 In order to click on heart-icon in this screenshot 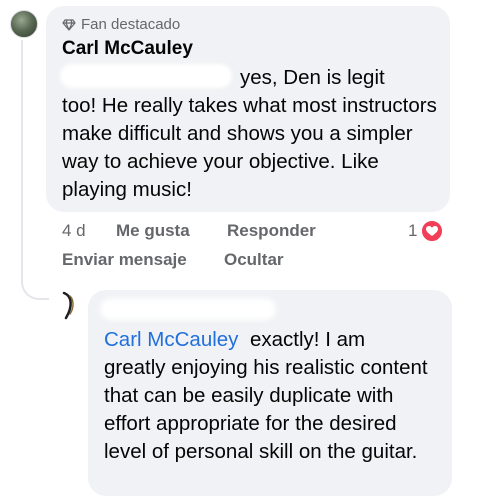, I will do `click(432, 231)`.